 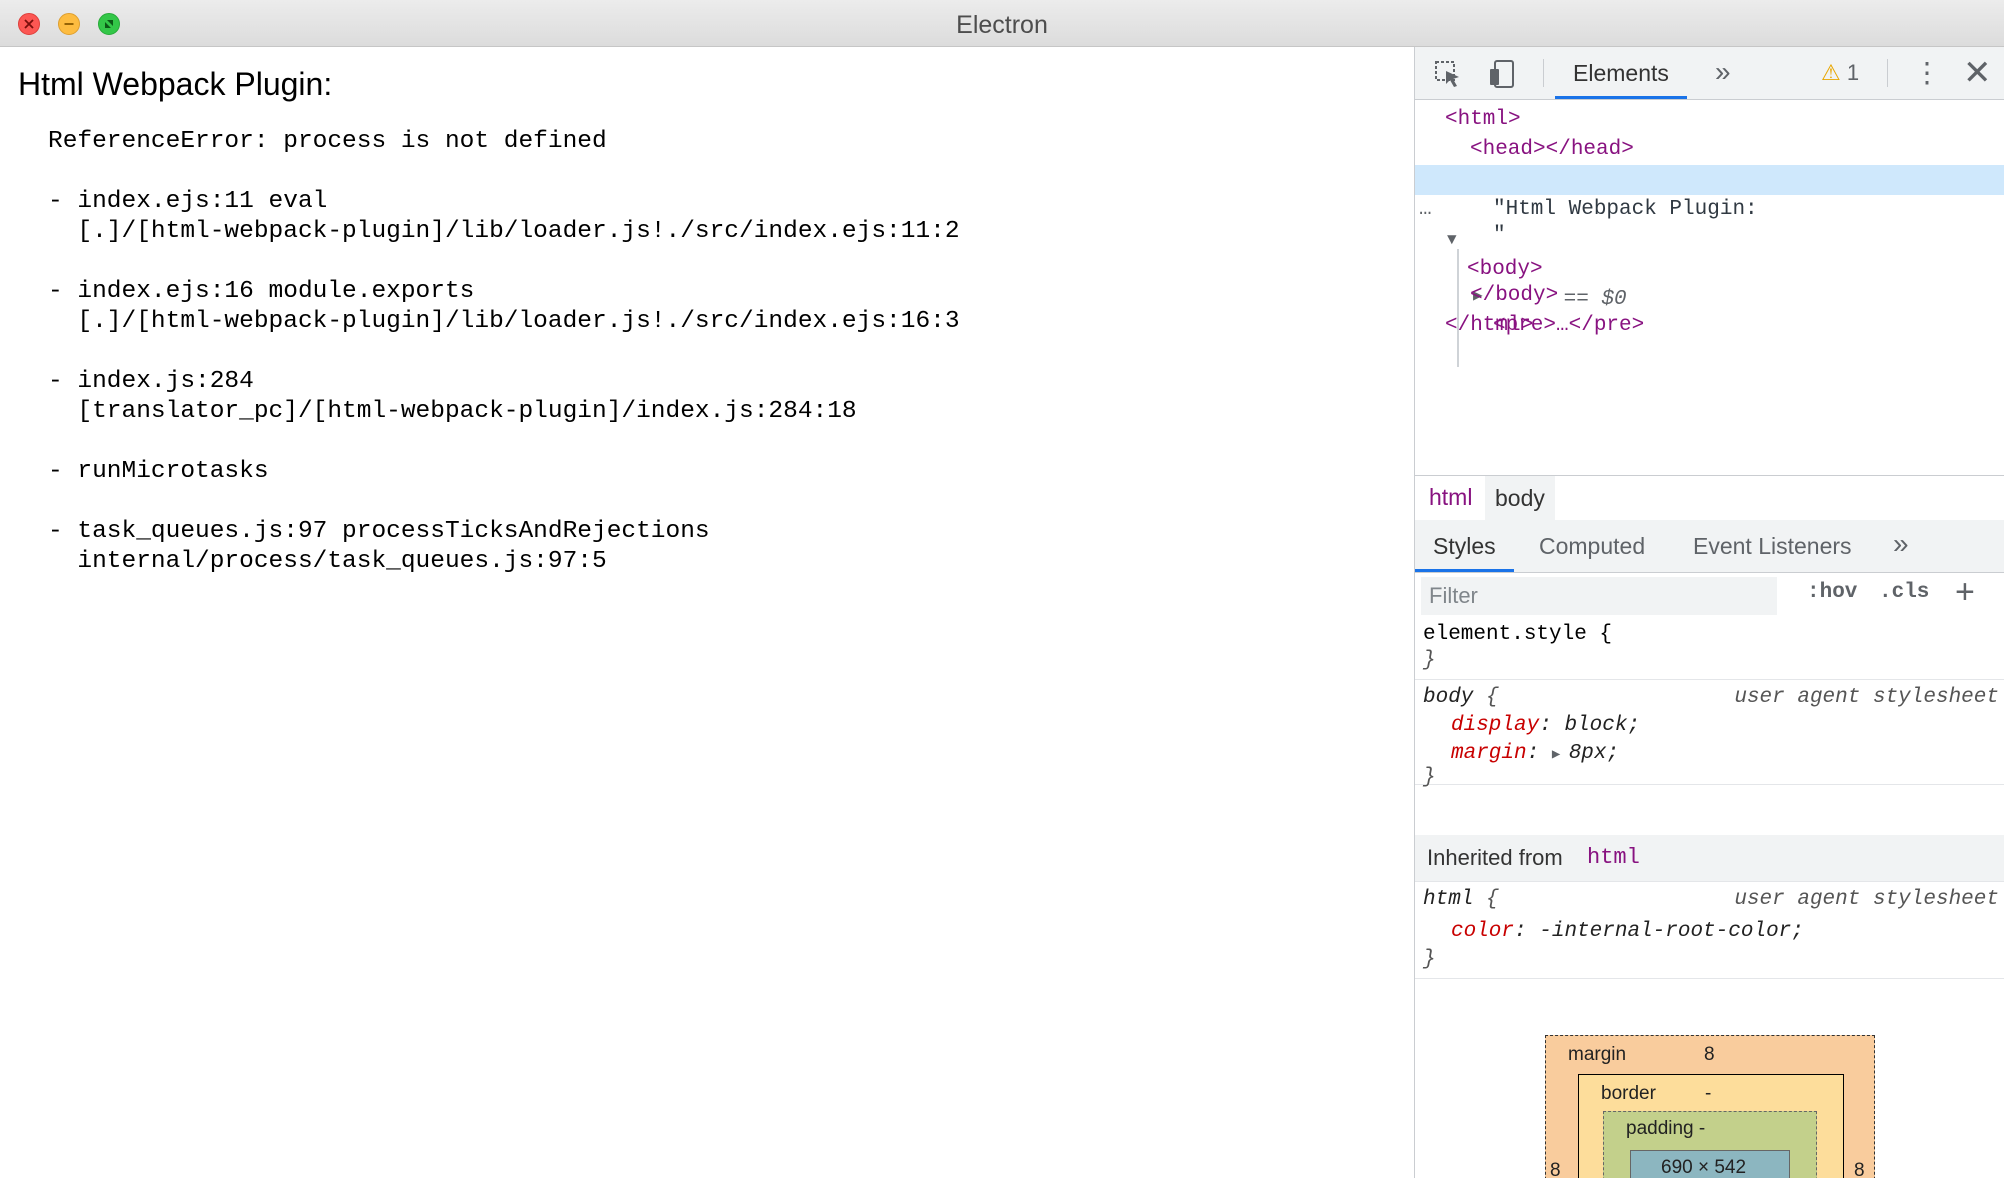 I want to click on dom-text-node-end: ", so click(x=1709, y=236).